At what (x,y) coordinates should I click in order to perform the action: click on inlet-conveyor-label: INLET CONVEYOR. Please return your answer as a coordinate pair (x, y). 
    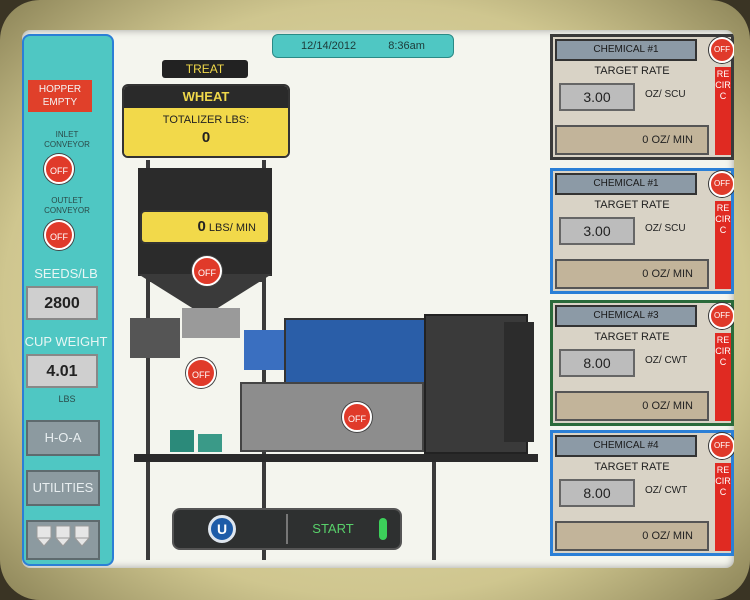
    Looking at the image, I should click on (67, 139).